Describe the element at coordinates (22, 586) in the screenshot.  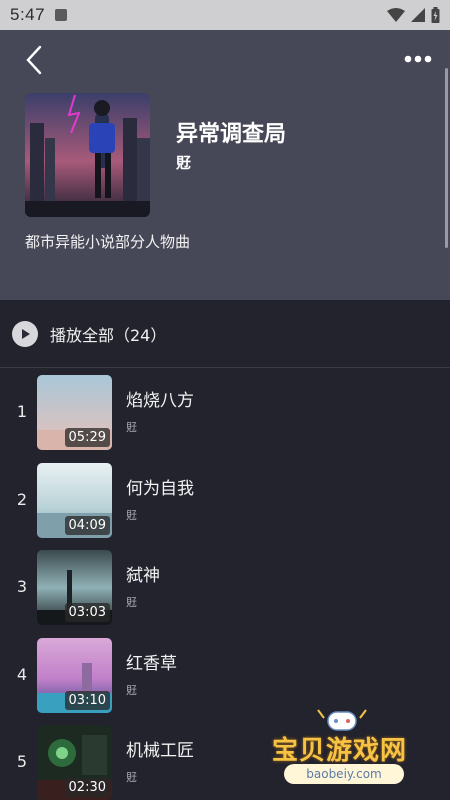
I see `track-number: 3` at that location.